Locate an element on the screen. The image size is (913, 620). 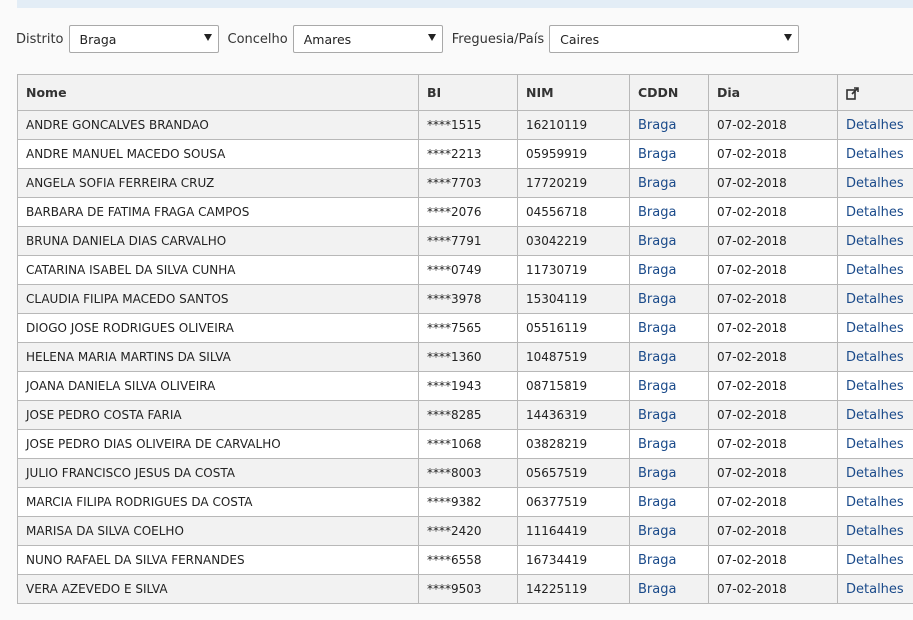
freguesia-label: Freguesia/País is located at coordinates (498, 39).